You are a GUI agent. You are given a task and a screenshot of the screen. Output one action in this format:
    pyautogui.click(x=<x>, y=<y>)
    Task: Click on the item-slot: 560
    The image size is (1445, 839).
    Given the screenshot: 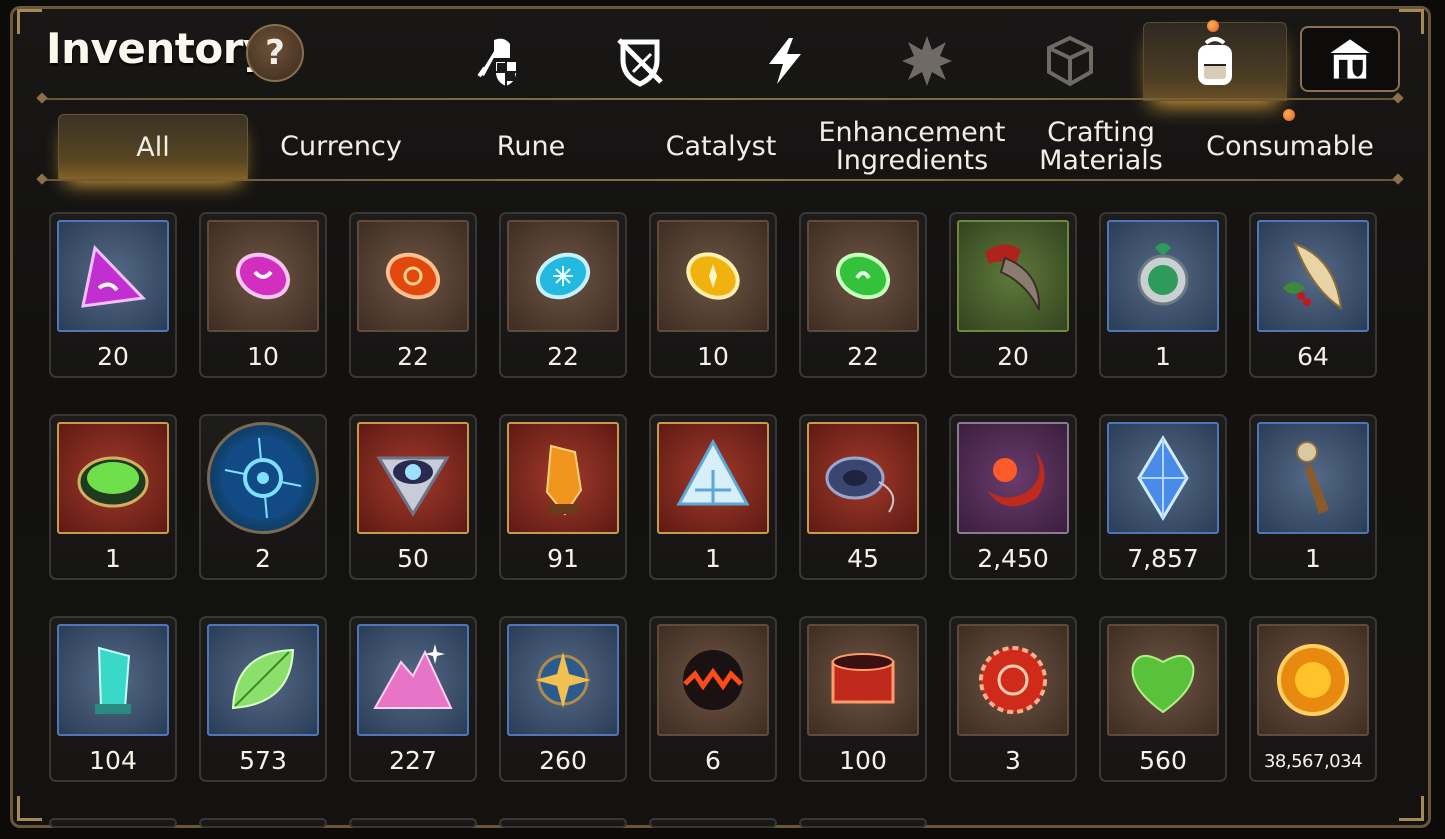 What is the action you would take?
    pyautogui.click(x=1163, y=699)
    